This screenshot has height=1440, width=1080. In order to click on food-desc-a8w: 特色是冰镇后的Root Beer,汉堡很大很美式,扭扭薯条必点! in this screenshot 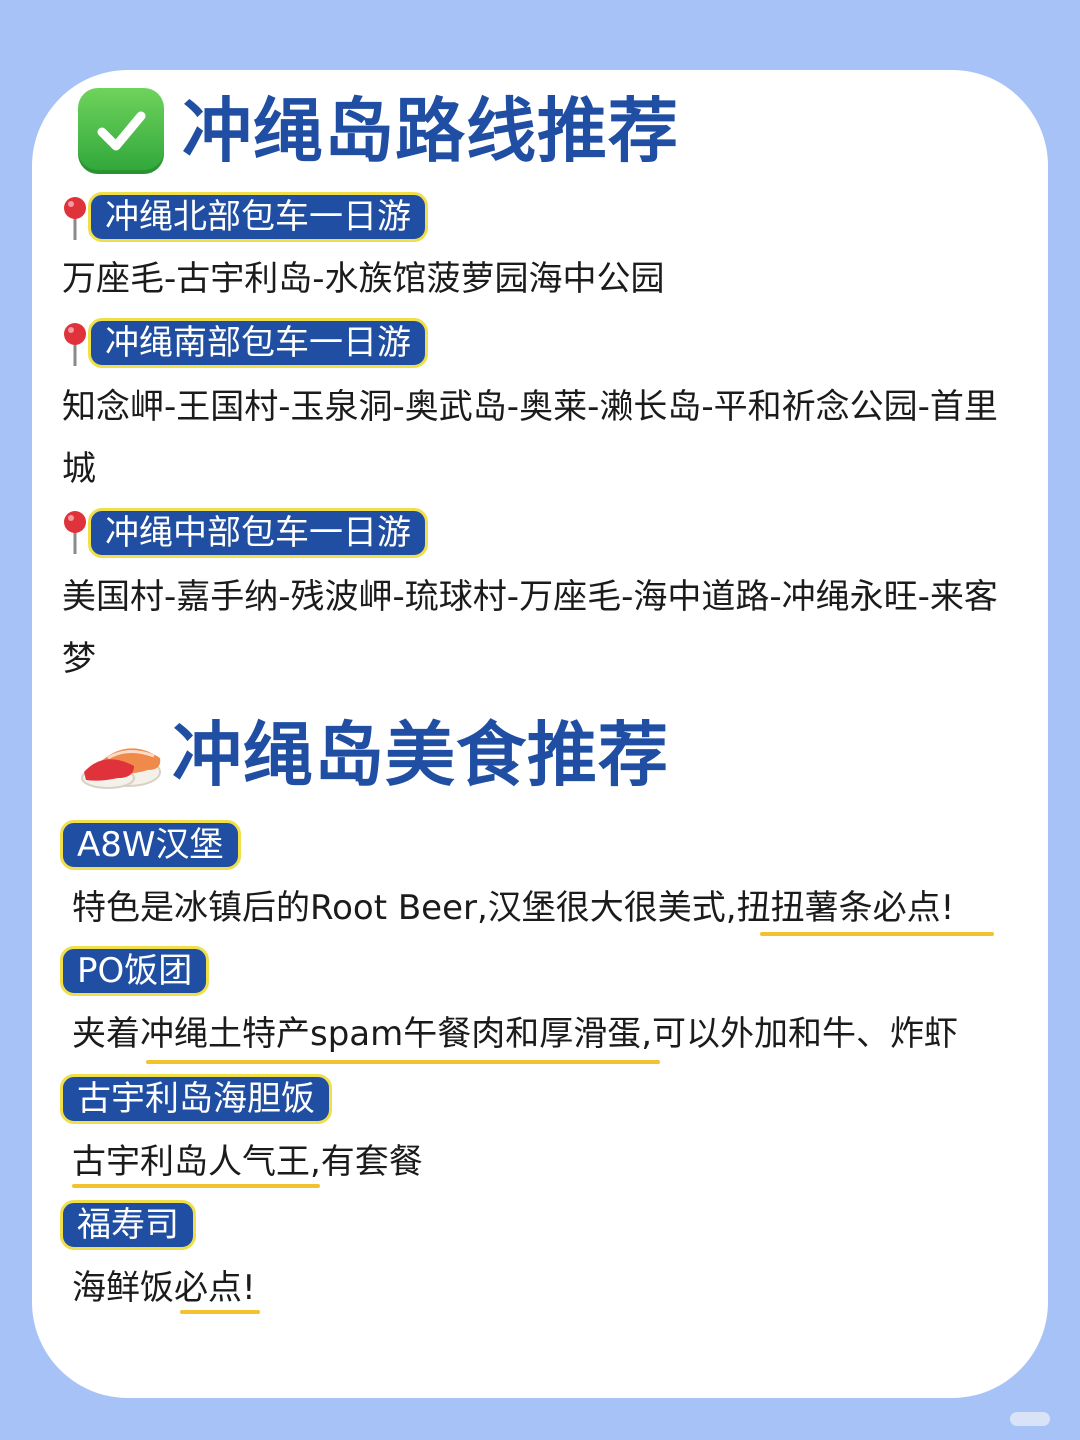, I will do `click(513, 908)`.